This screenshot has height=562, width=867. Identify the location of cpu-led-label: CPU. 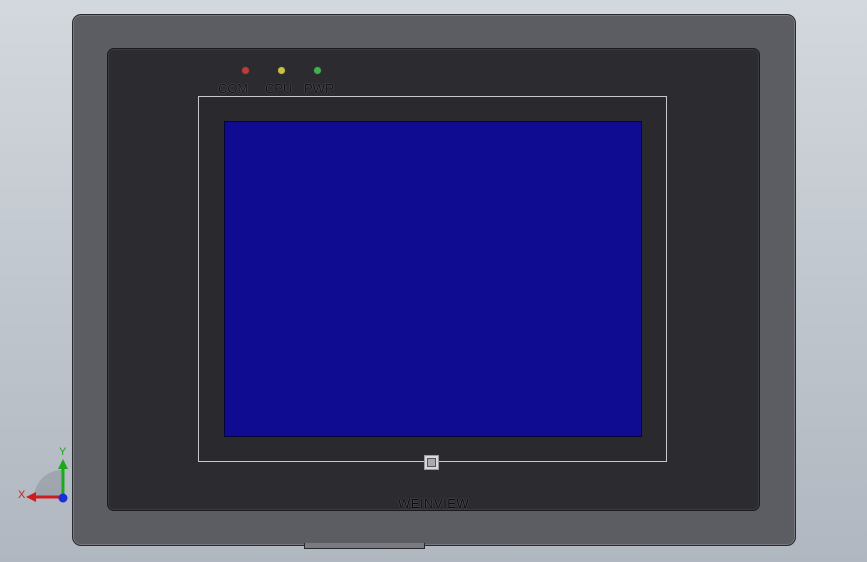
(279, 88).